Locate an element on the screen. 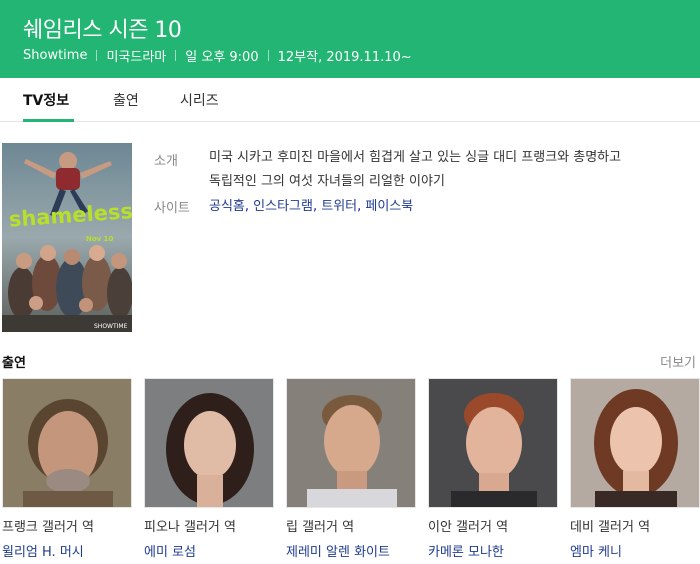  role-label: 피오나 갤러거 역 is located at coordinates (190, 527).